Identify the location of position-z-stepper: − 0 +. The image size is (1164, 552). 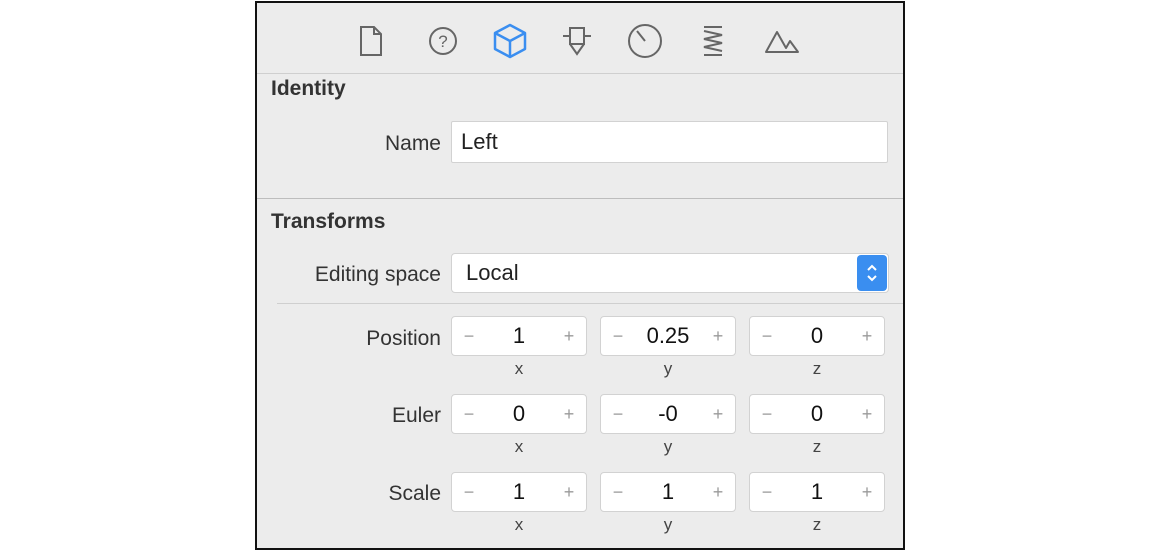
(817, 336).